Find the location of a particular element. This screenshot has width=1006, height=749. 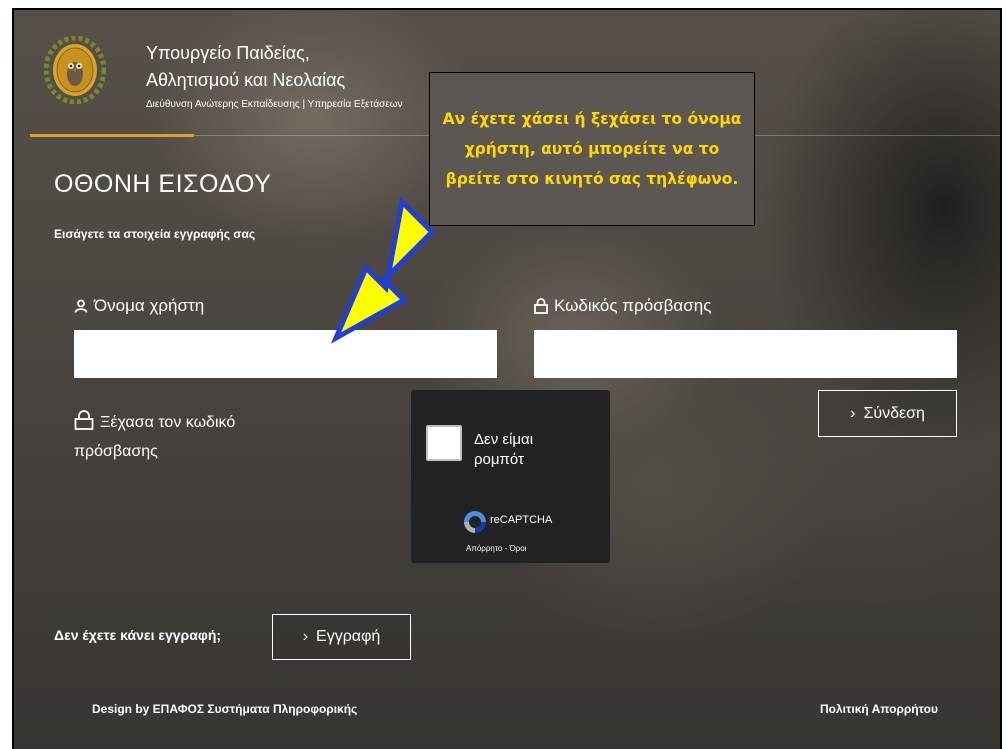

page-subtitle: Εισάγετε τα στοιχεία εγγραφής σας is located at coordinates (155, 234).